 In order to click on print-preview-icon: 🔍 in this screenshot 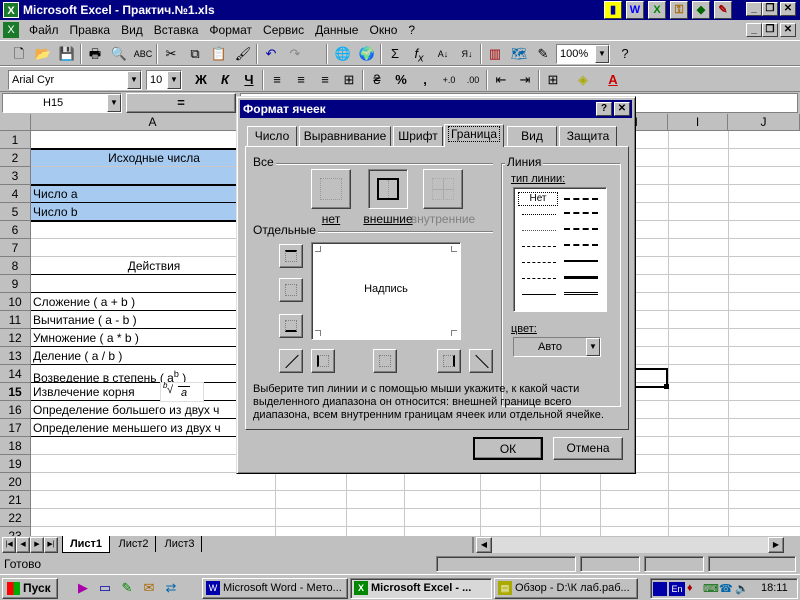, I will do `click(119, 54)`.